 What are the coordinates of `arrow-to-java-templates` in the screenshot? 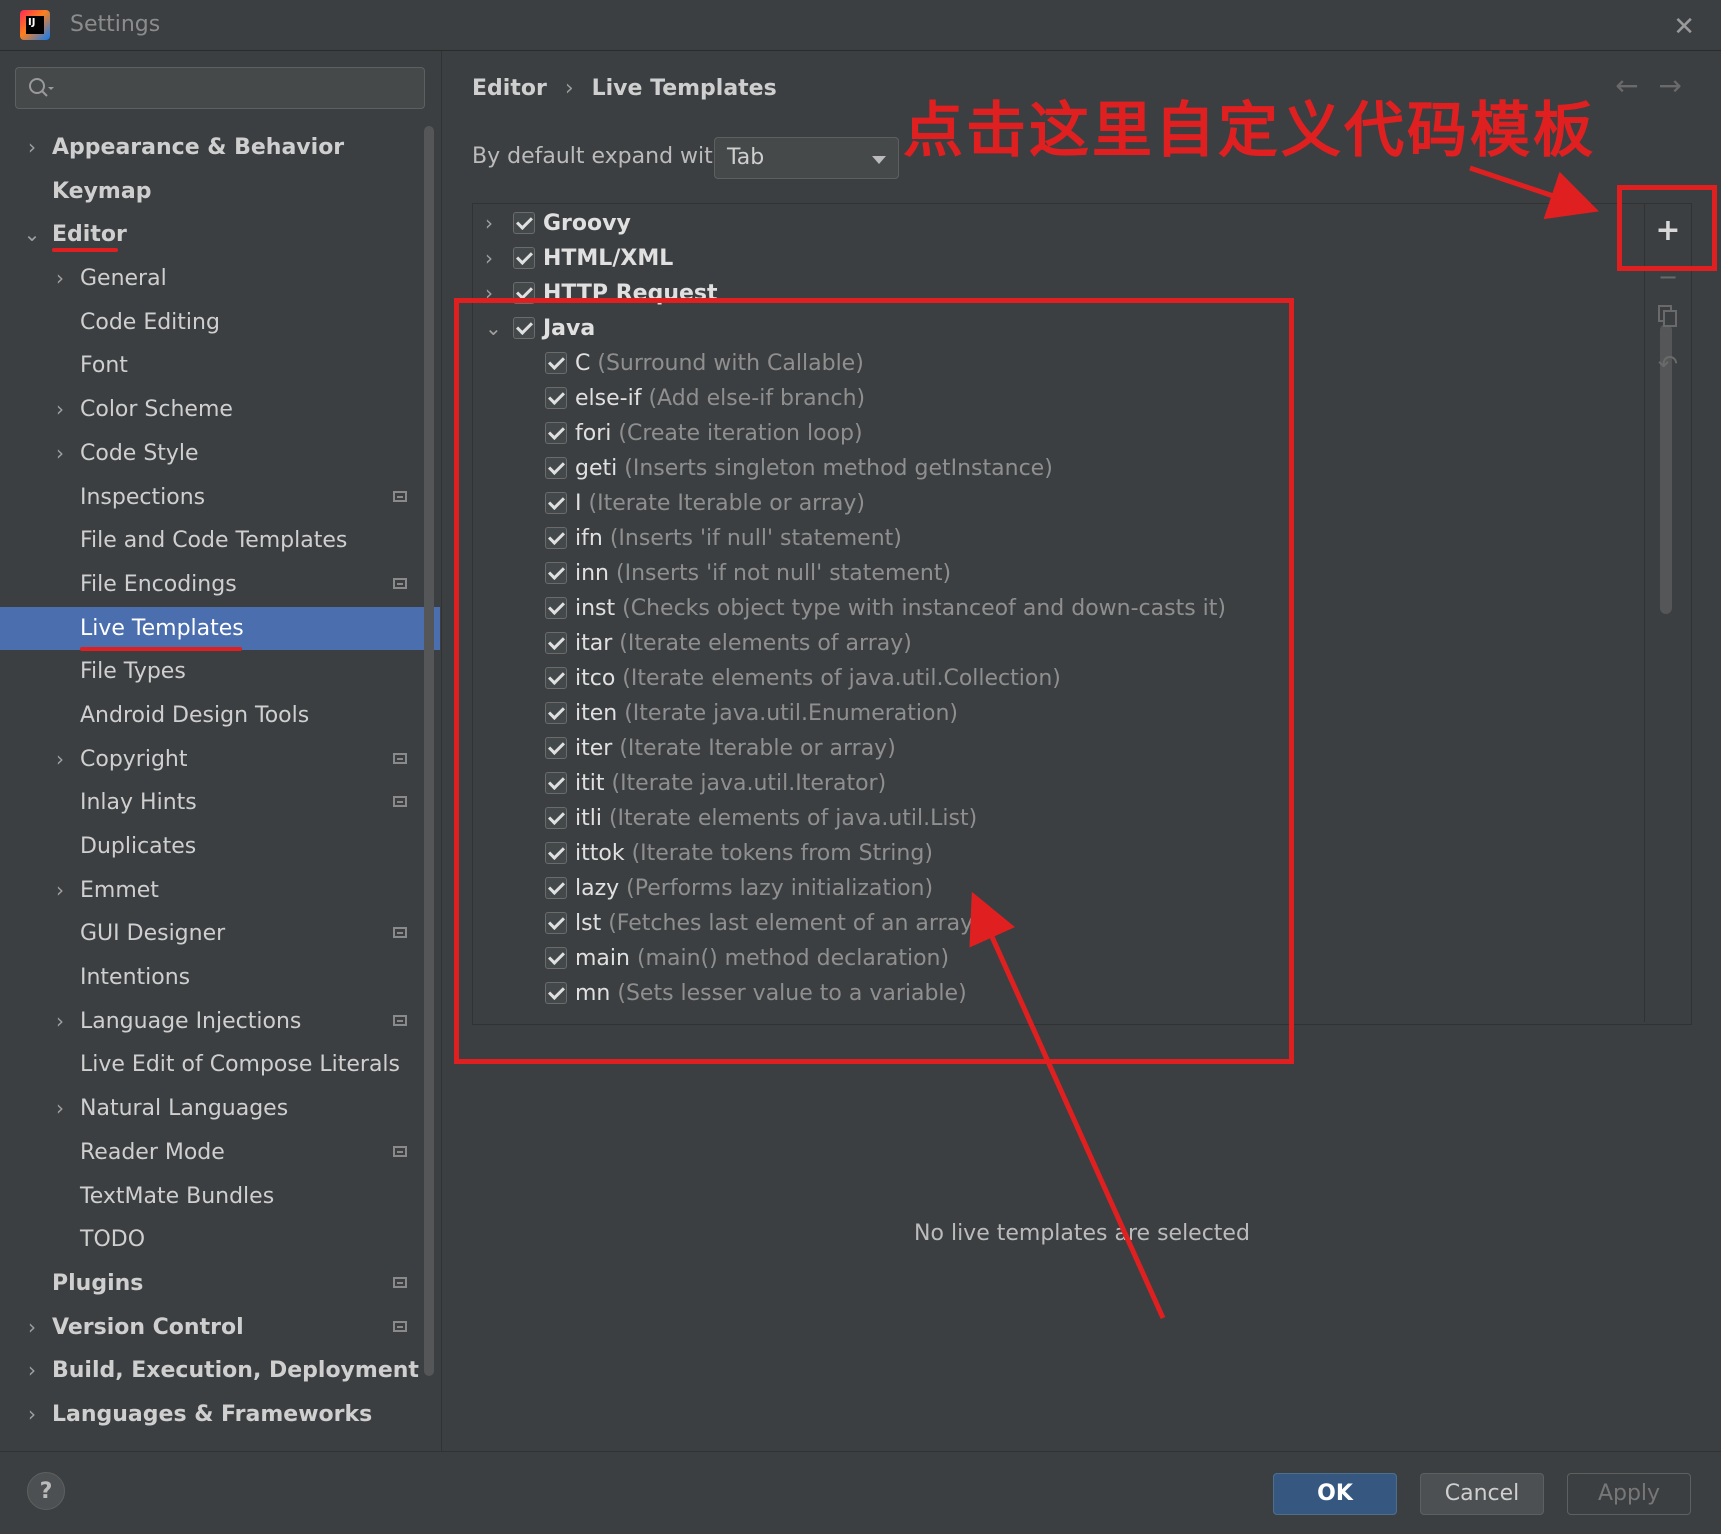 It's located at (1067, 1105).